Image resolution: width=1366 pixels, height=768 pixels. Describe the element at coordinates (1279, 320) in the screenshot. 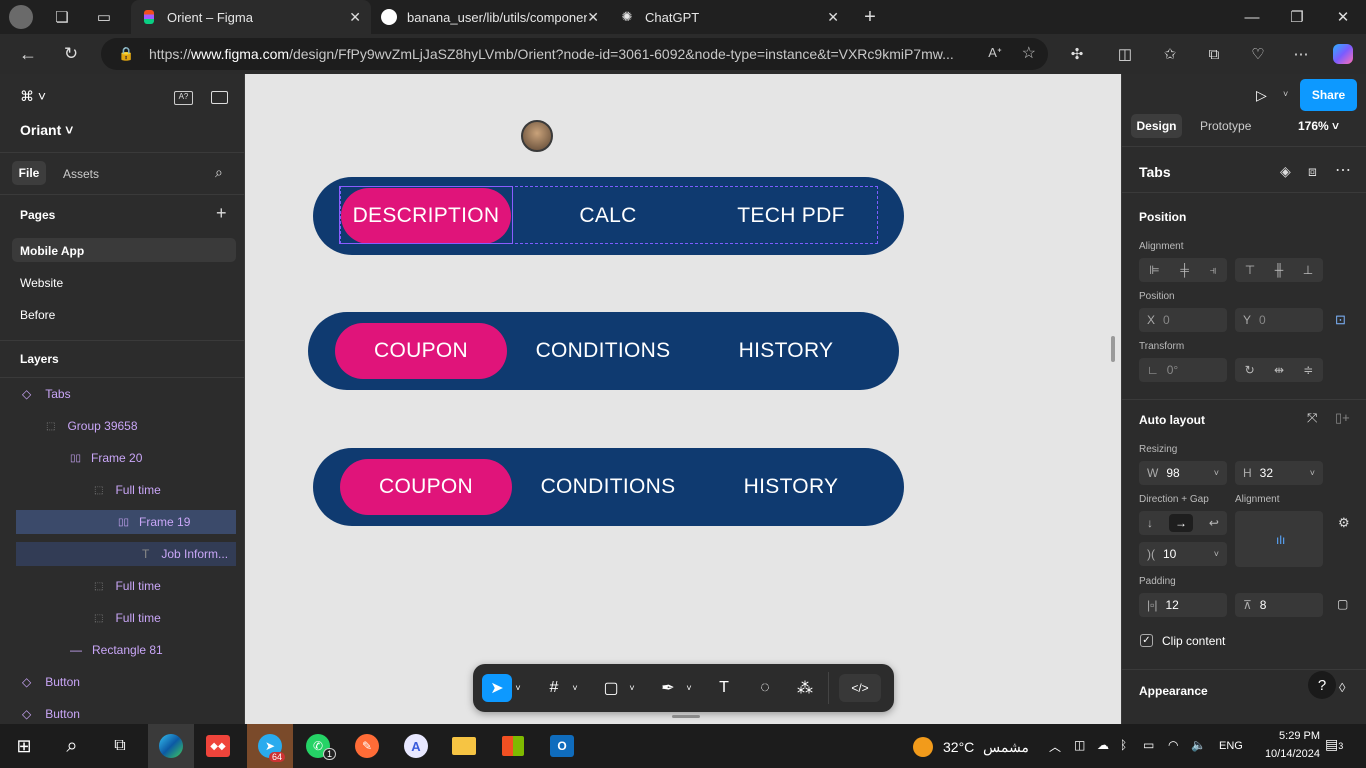

I see `y-field: Y0` at that location.